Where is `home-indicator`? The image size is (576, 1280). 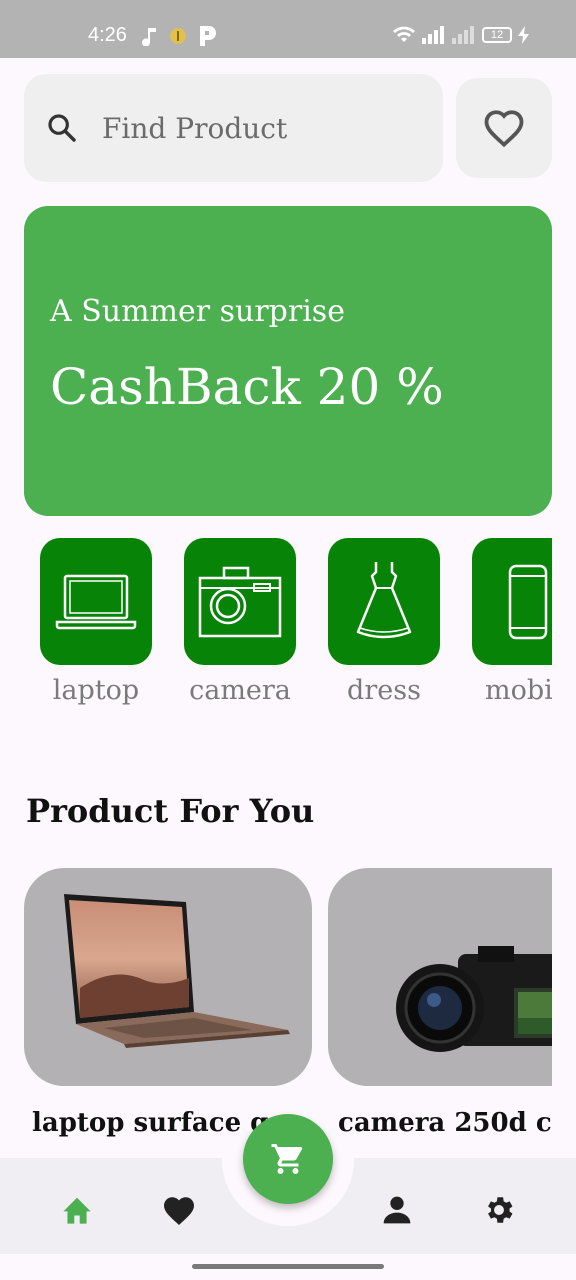
home-indicator is located at coordinates (288, 1266).